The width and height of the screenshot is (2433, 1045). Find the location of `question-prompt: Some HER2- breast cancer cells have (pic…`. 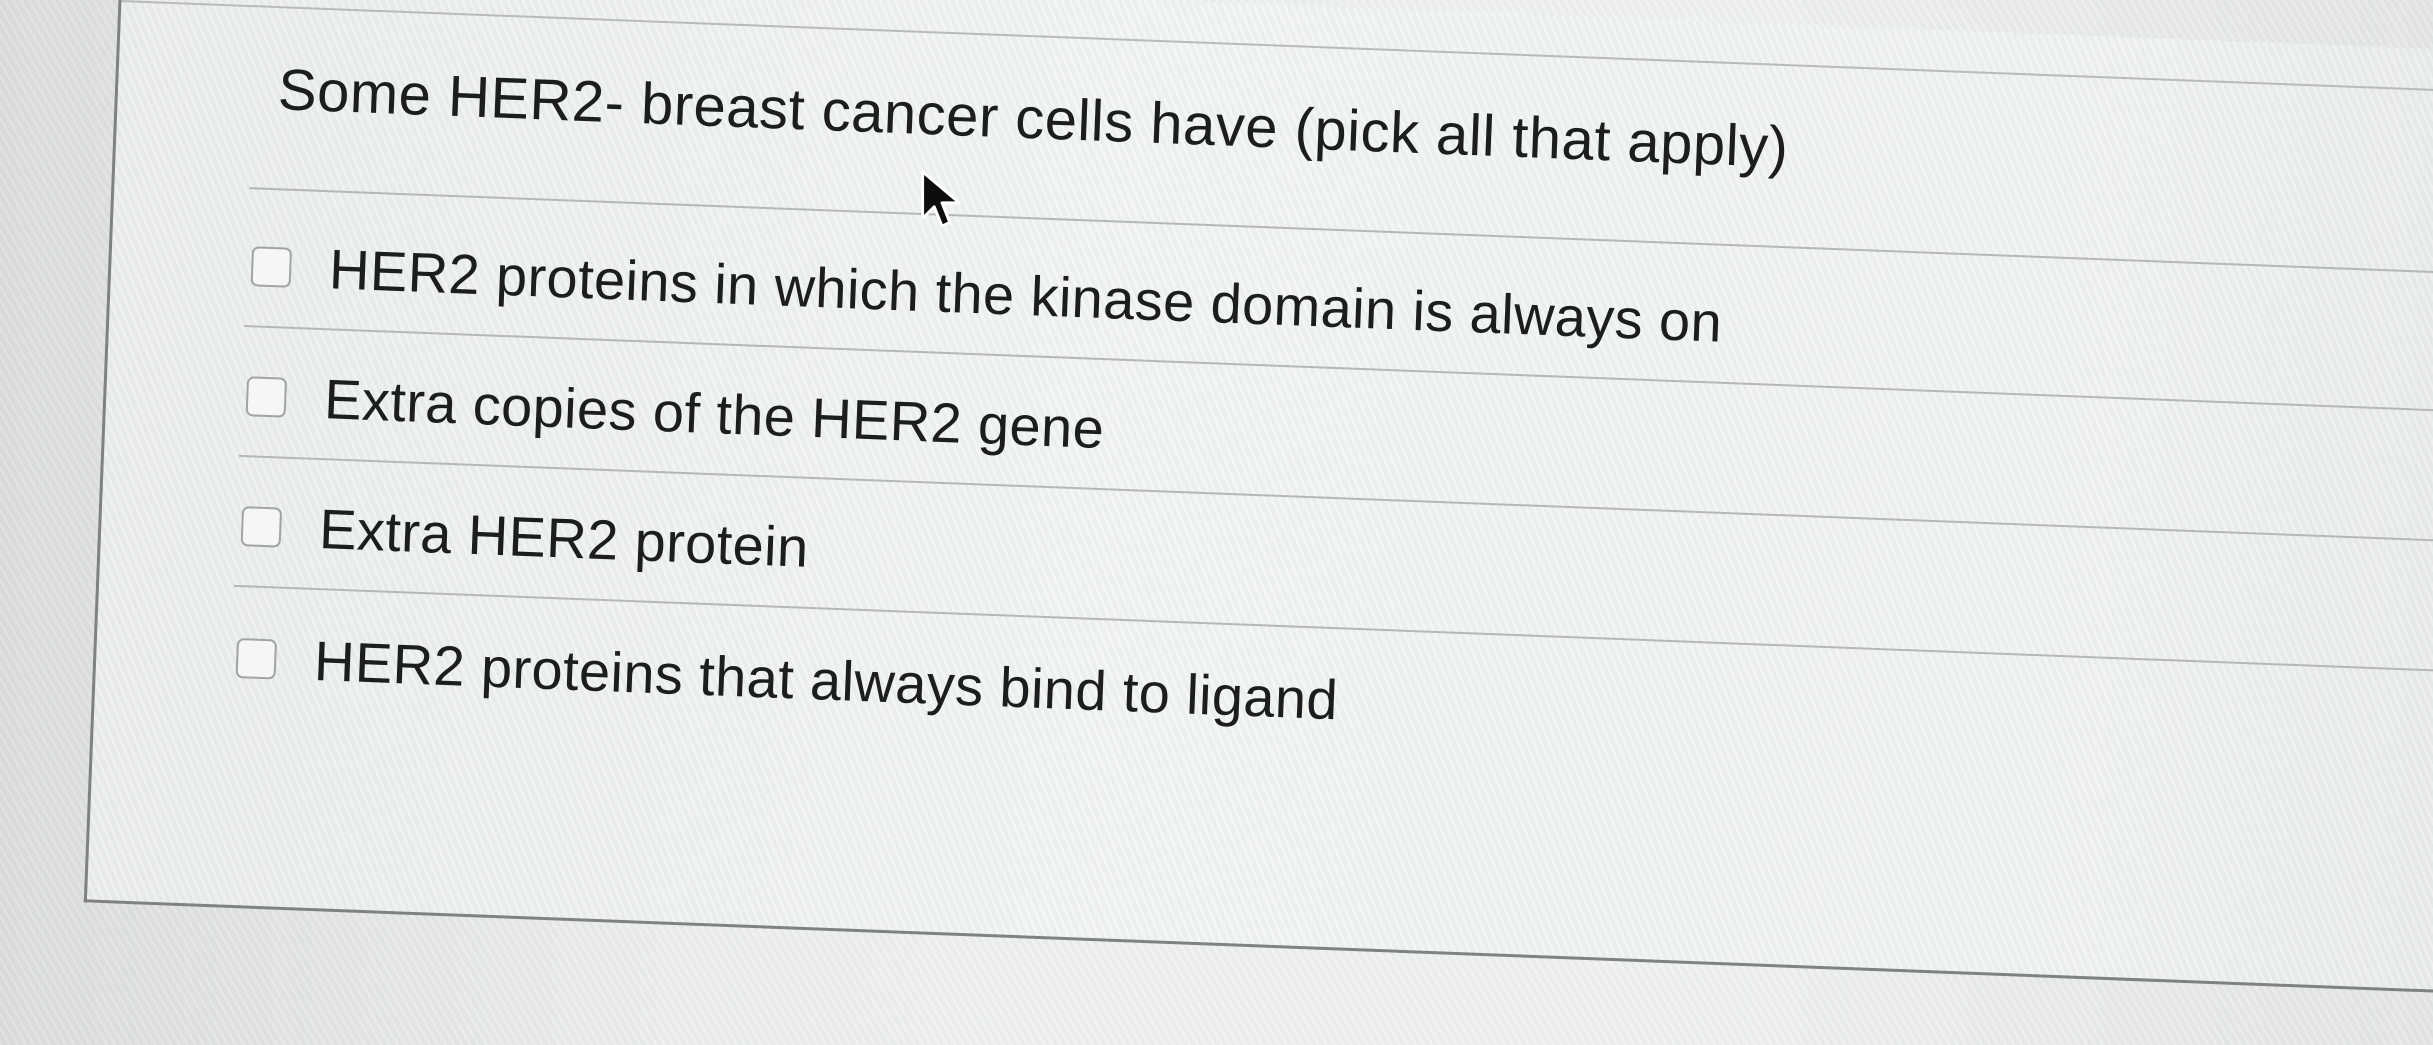

question-prompt: Some HER2- breast cancer cells have (pic… is located at coordinates (1033, 119).